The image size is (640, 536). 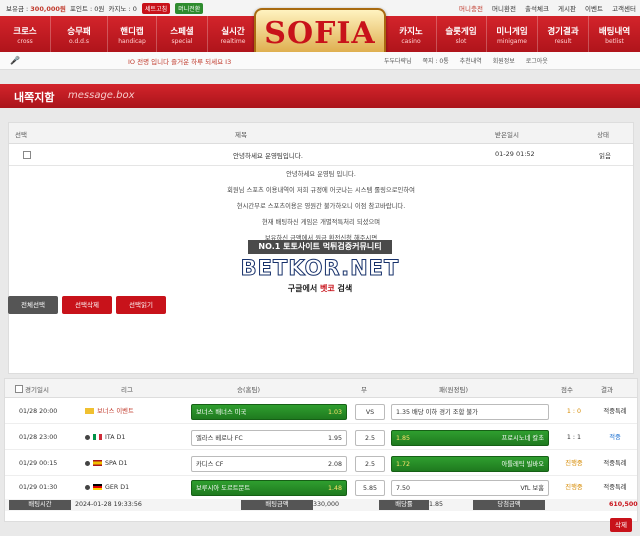 I want to click on read-selected-button: 선택읽기, so click(x=141, y=305).